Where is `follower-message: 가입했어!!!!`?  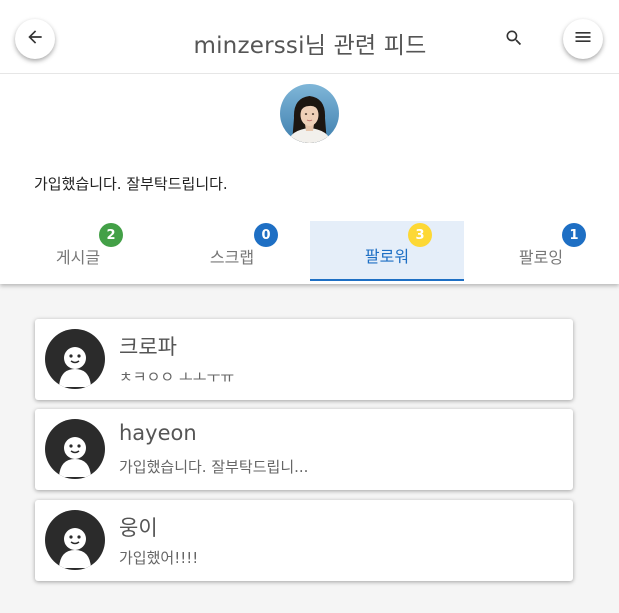 follower-message: 가입했어!!!! is located at coordinates (159, 558).